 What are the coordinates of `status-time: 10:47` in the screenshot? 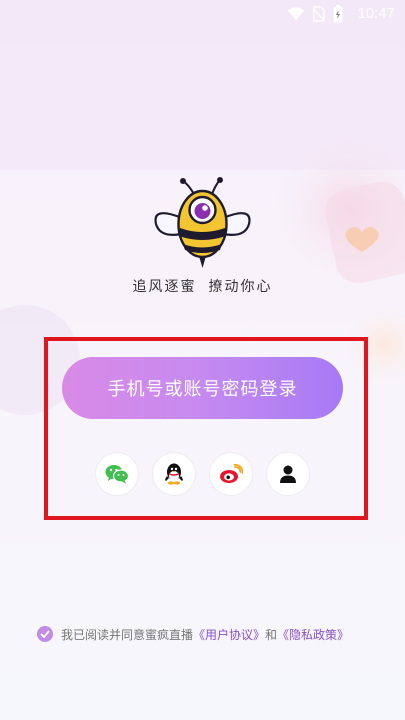 It's located at (376, 13).